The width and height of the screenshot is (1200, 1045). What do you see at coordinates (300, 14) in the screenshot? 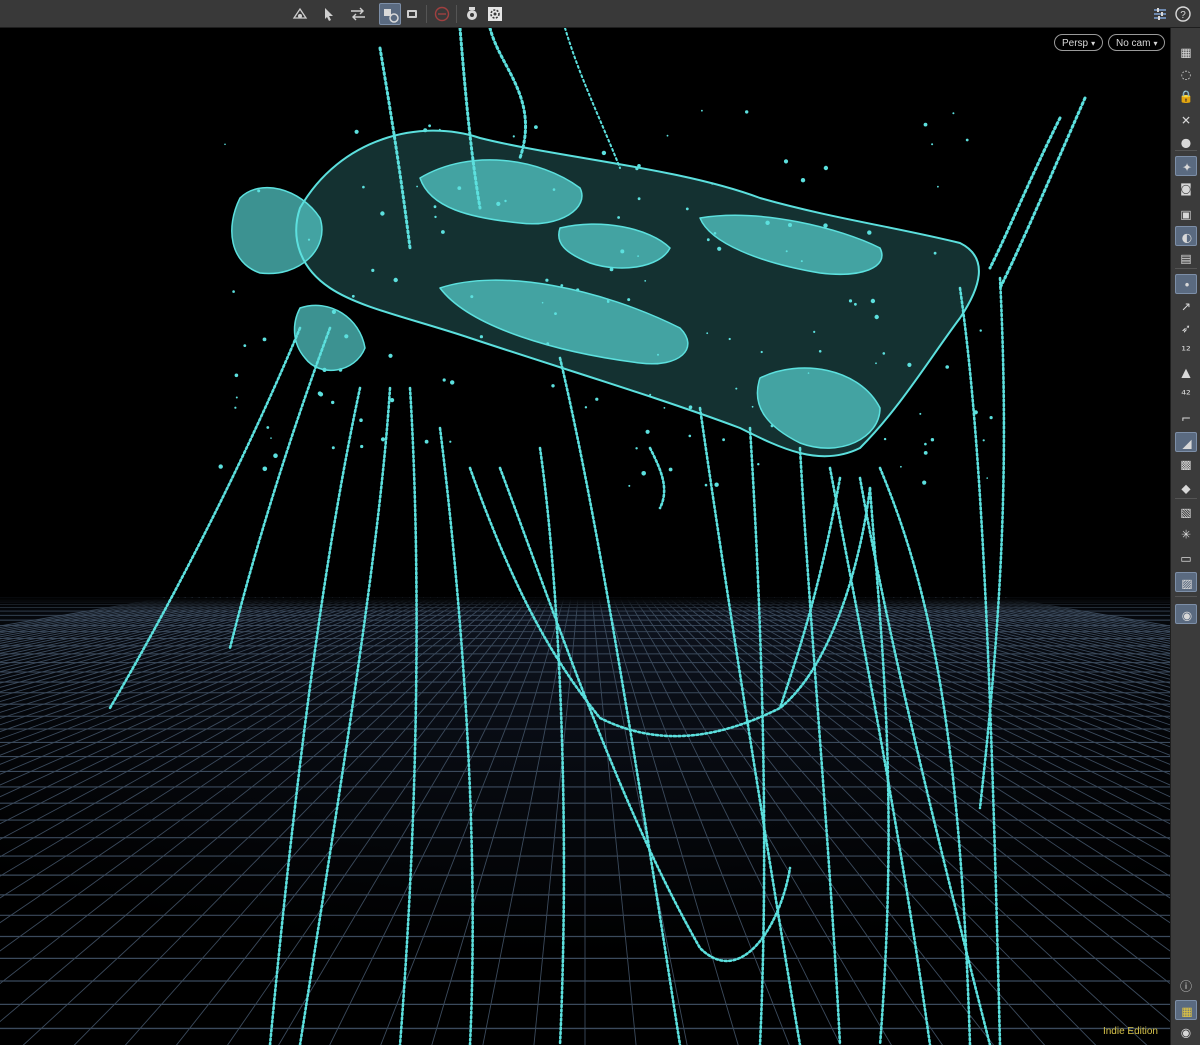
I see `view-tool-icon` at bounding box center [300, 14].